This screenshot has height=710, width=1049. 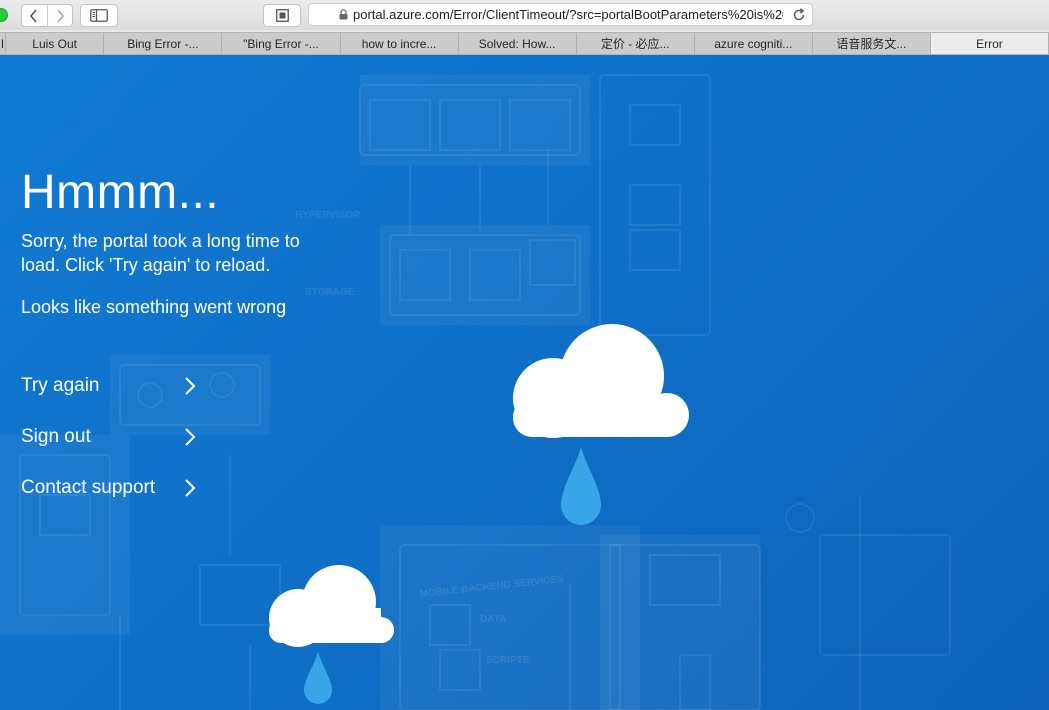 I want to click on error-submessage: Looks like something went wrong, so click(x=154, y=307).